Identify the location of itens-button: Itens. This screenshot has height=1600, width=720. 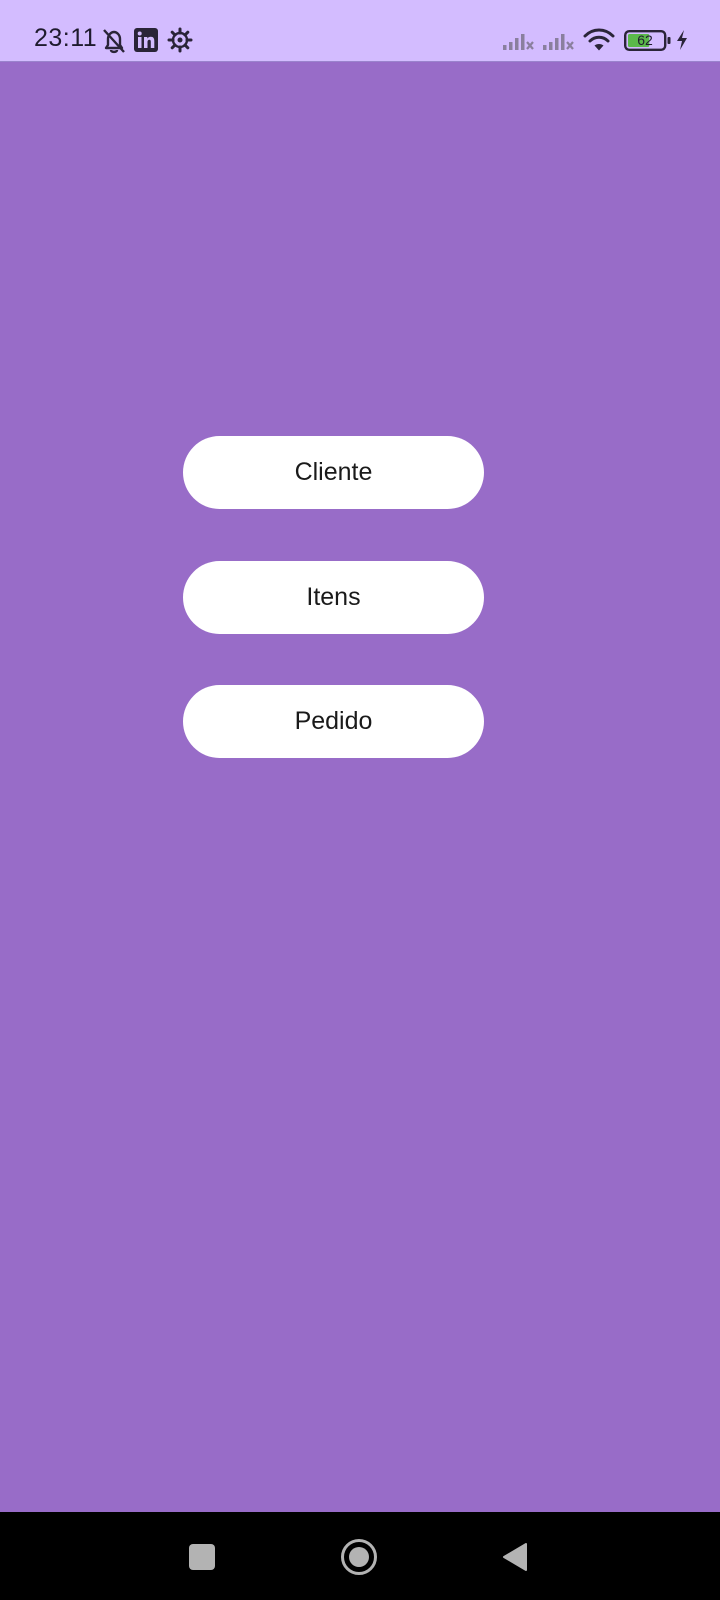
(333, 597).